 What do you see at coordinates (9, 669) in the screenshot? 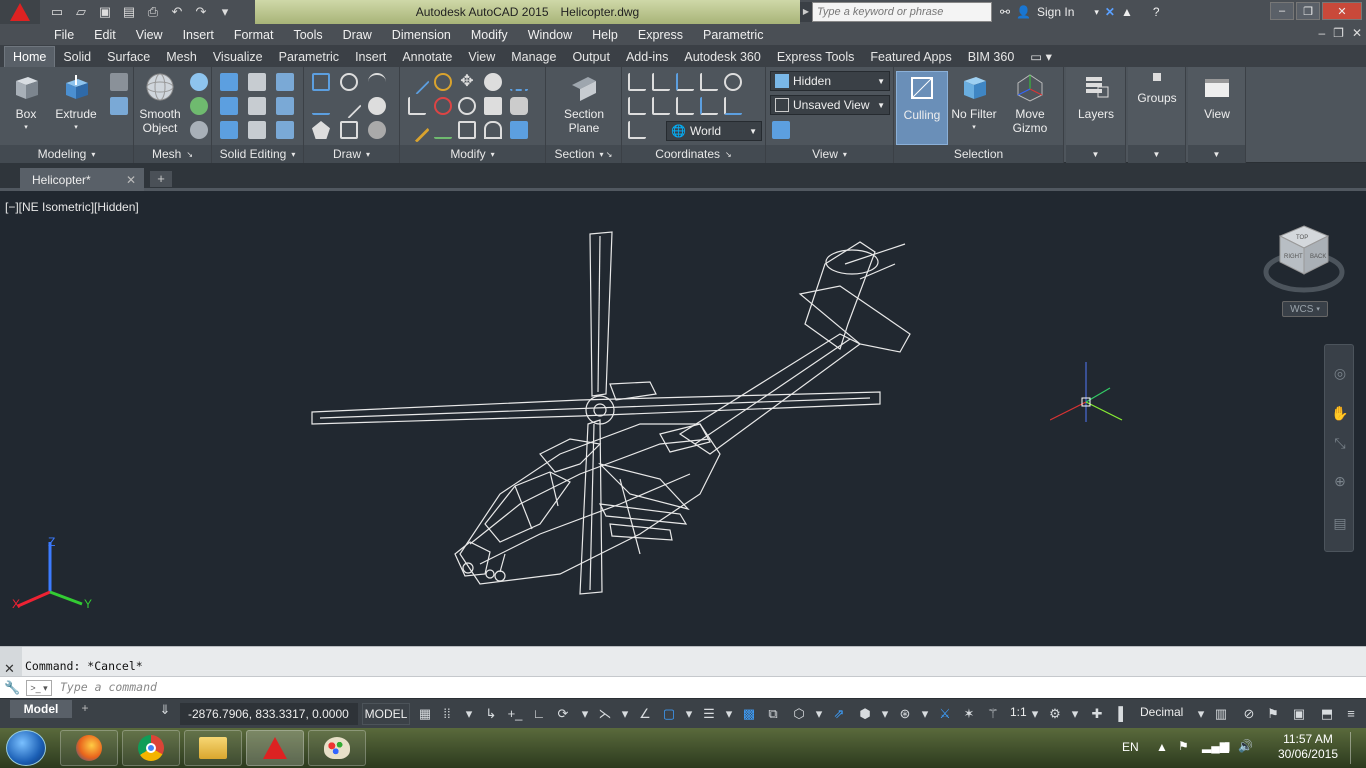
I see `command-close-icon: ✕` at bounding box center [9, 669].